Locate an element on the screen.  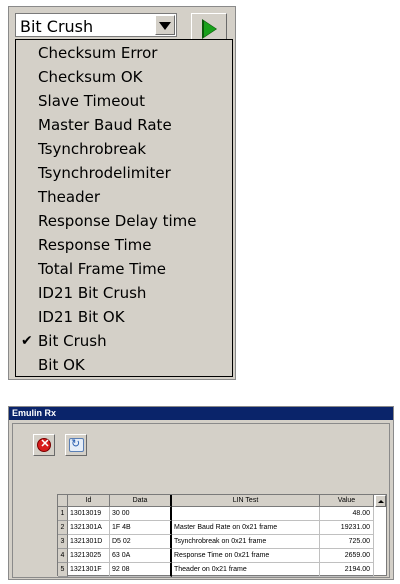
table-cell-lin-test: Master Baud Rate on 0x21 frame is located at coordinates (246, 528).